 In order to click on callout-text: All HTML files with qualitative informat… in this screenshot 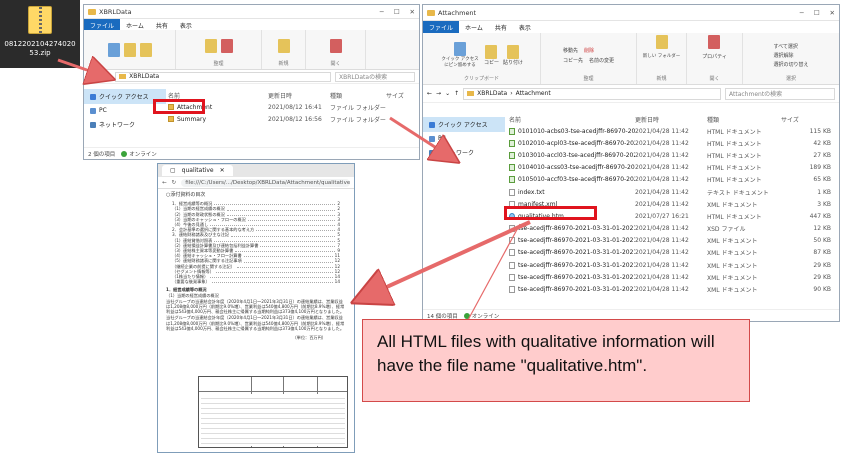, I will do `click(546, 353)`.